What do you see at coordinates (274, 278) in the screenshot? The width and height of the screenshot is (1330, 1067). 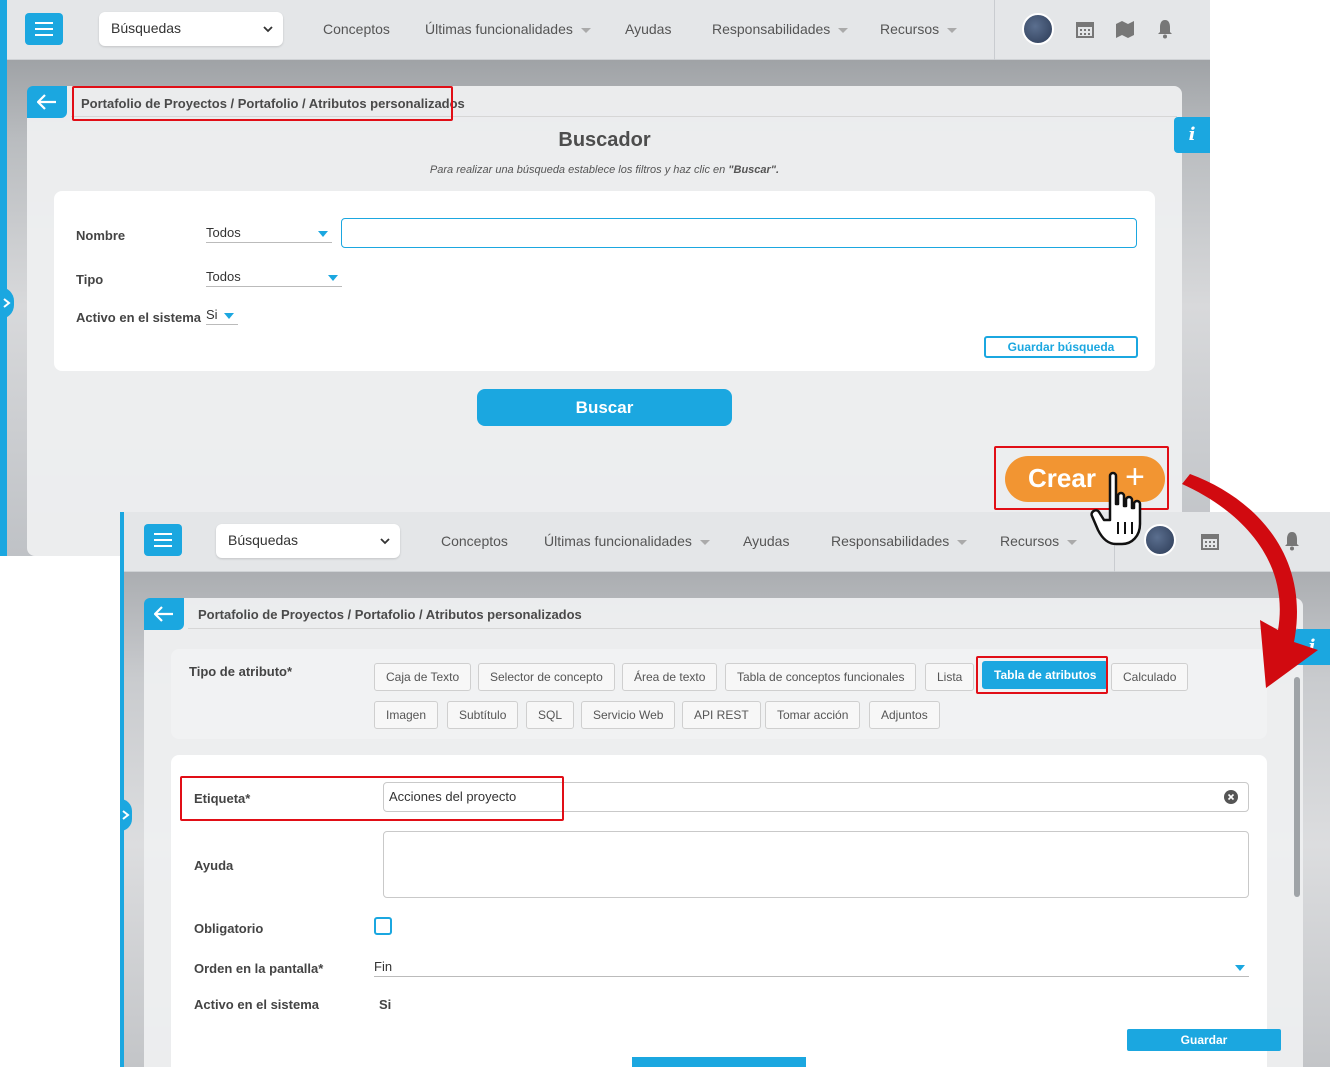 I see `tipo-select: Todos` at bounding box center [274, 278].